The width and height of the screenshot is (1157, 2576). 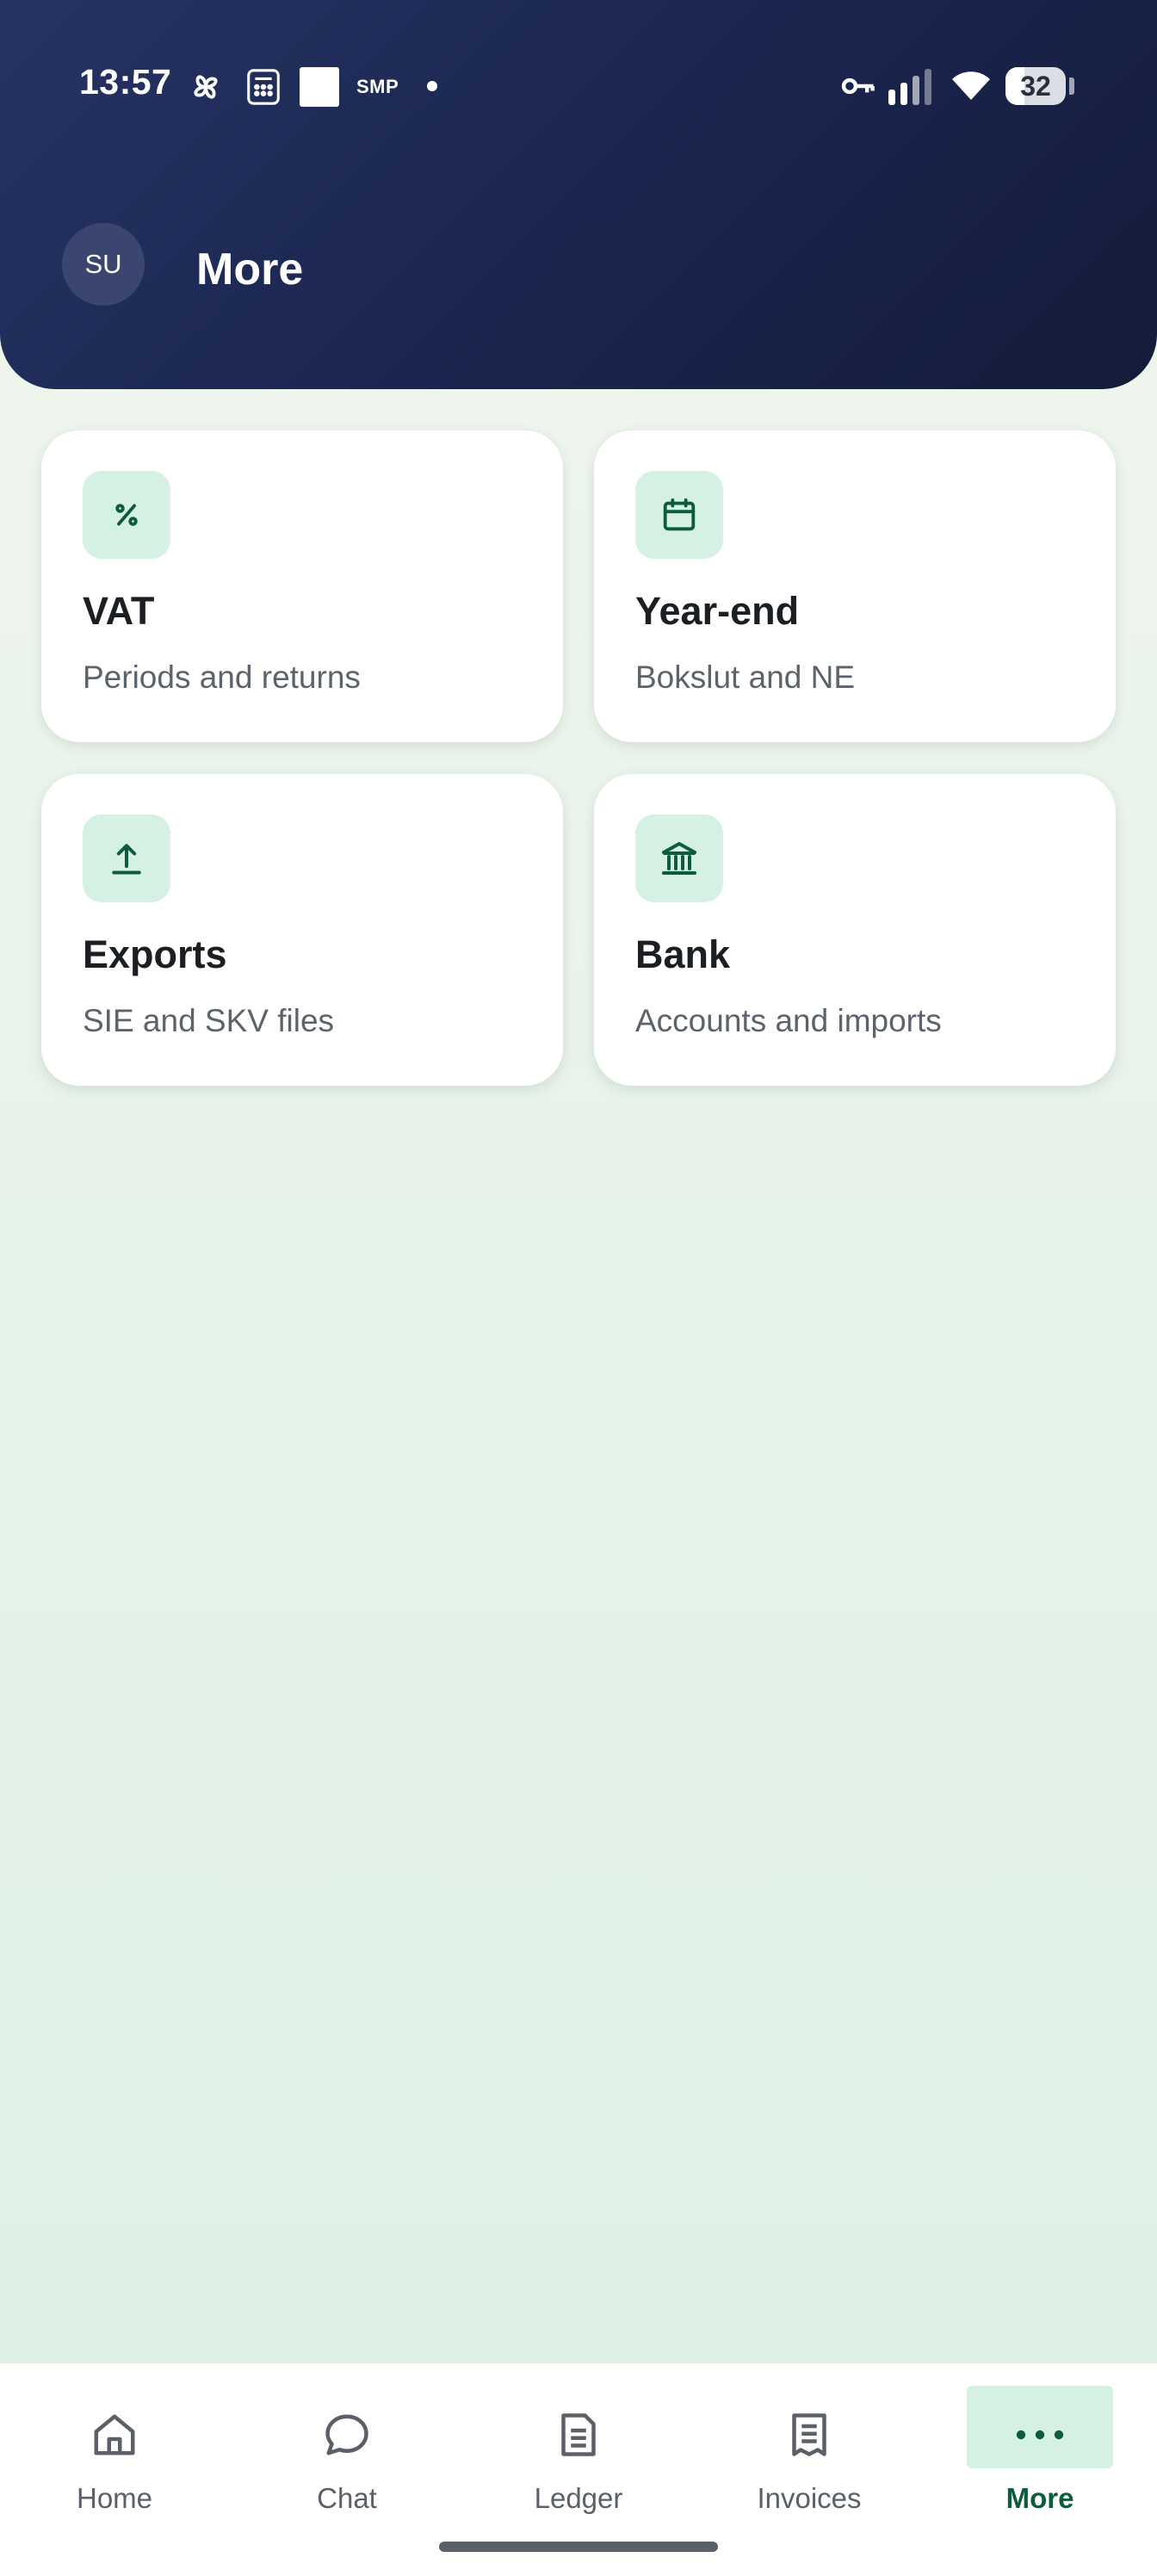 What do you see at coordinates (302, 586) in the screenshot?
I see `vat-card: VAT Periods and returns` at bounding box center [302, 586].